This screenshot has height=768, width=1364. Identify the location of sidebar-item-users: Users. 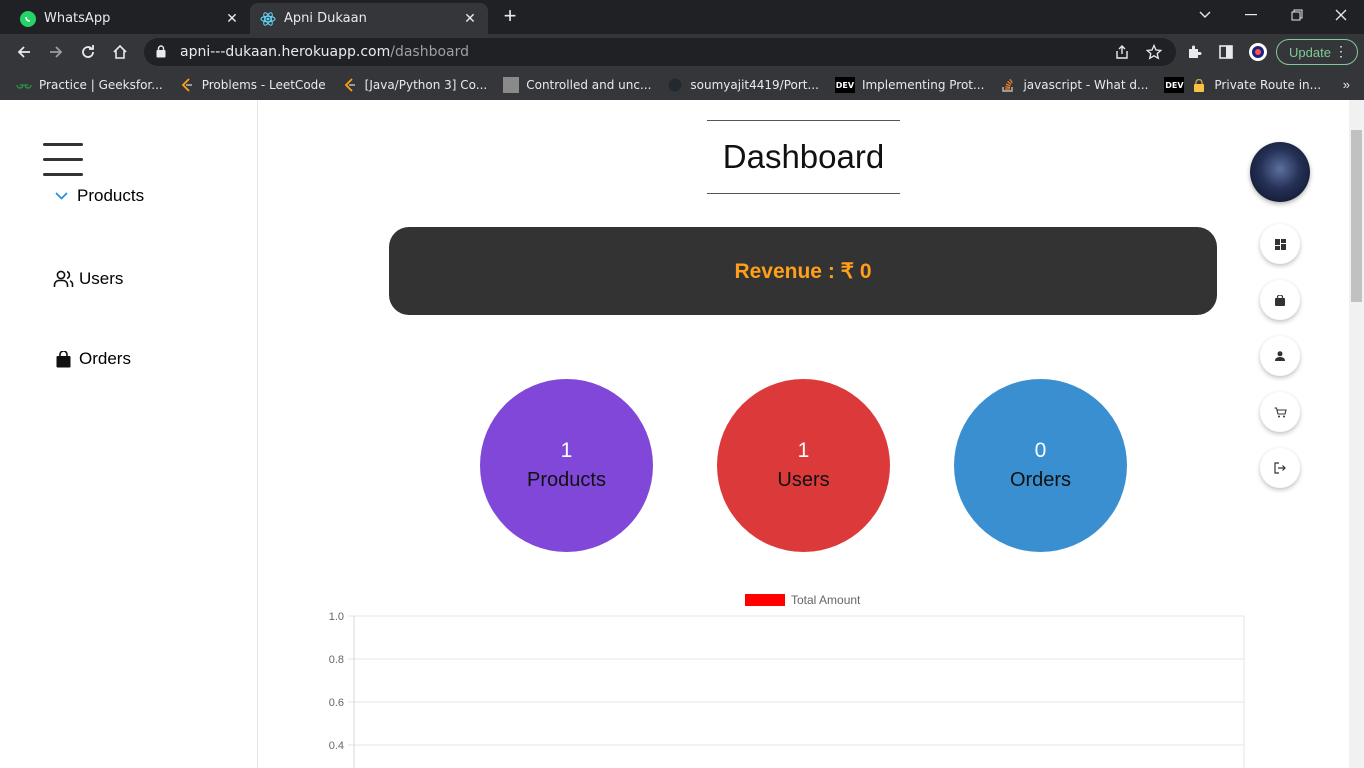
(88, 279).